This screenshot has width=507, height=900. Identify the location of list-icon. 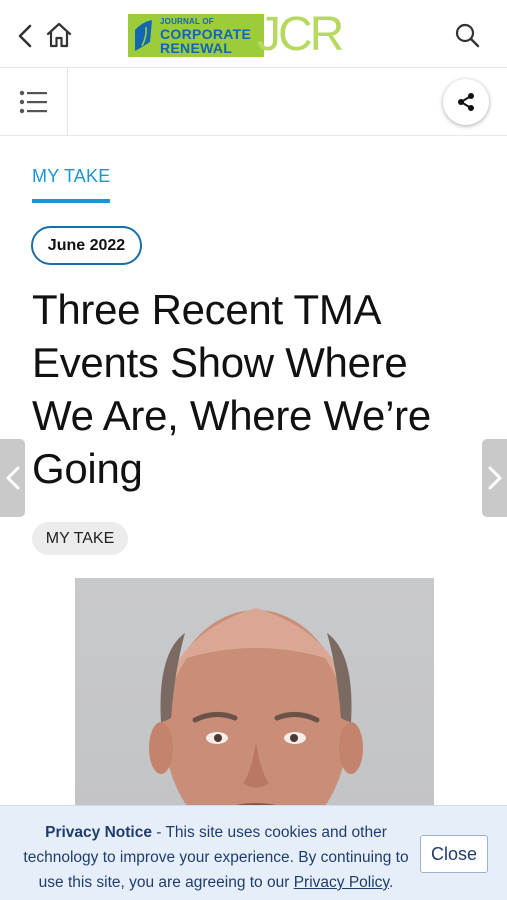
(33, 102).